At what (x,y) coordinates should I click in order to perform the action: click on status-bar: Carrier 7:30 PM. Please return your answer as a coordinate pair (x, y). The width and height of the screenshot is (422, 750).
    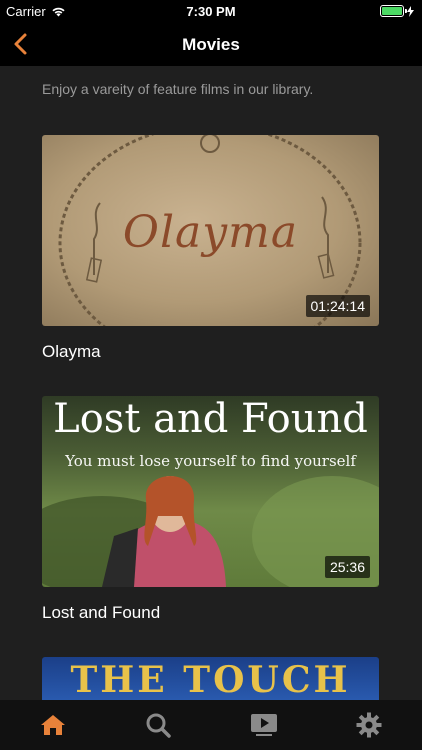
    Looking at the image, I should click on (211, 11).